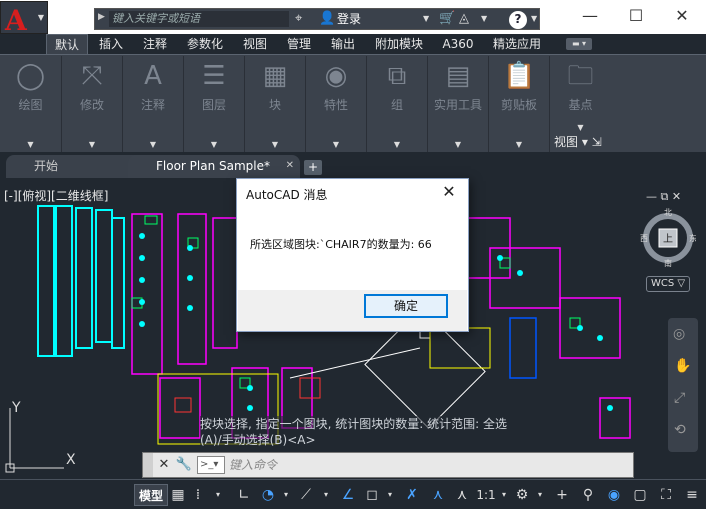  I want to click on hardware-acceleration-icon: ◉, so click(614, 495).